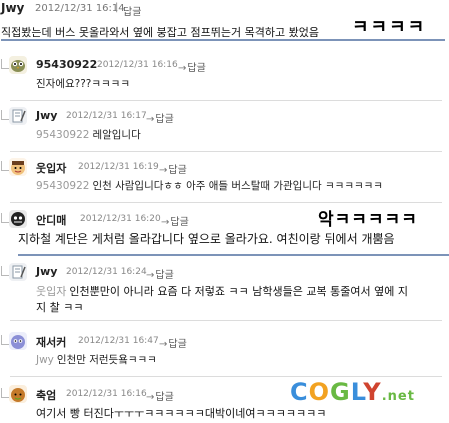  What do you see at coordinates (398, 396) in the screenshot?
I see `logo-suffix: .net` at bounding box center [398, 396].